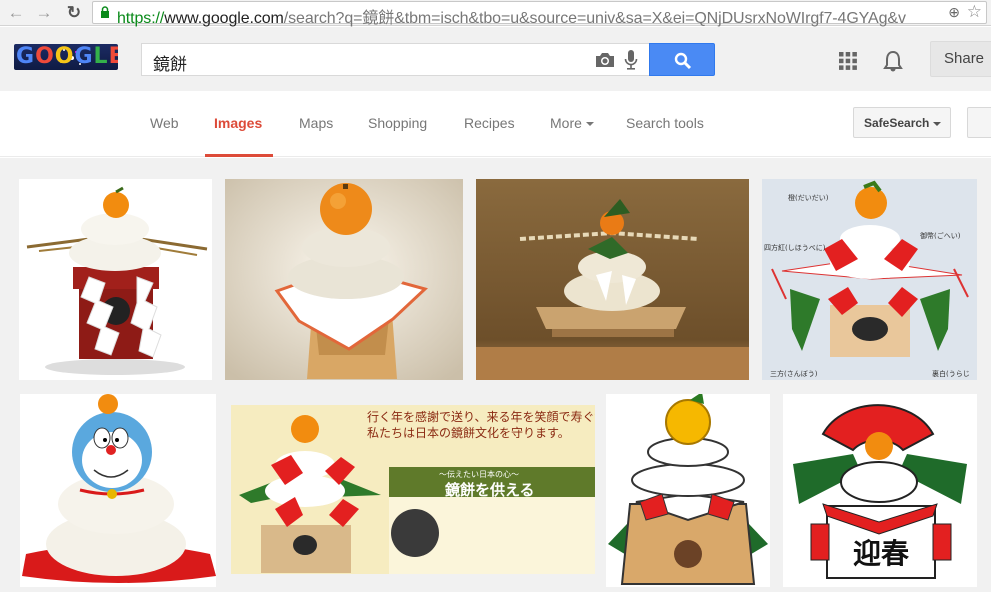  Describe the element at coordinates (631, 60) in the screenshot. I see `microphone-icon` at that location.